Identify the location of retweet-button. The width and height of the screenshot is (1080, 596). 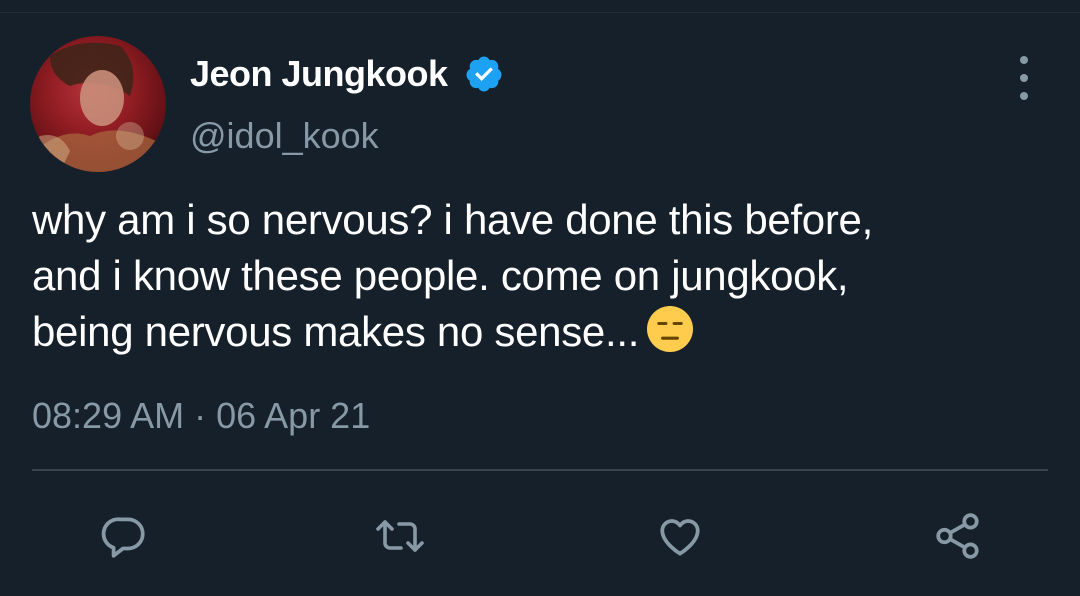
(400, 536).